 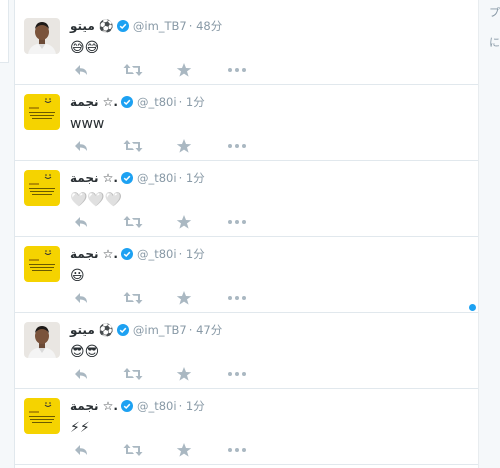 I want to click on tweet-text: www, so click(x=87, y=124).